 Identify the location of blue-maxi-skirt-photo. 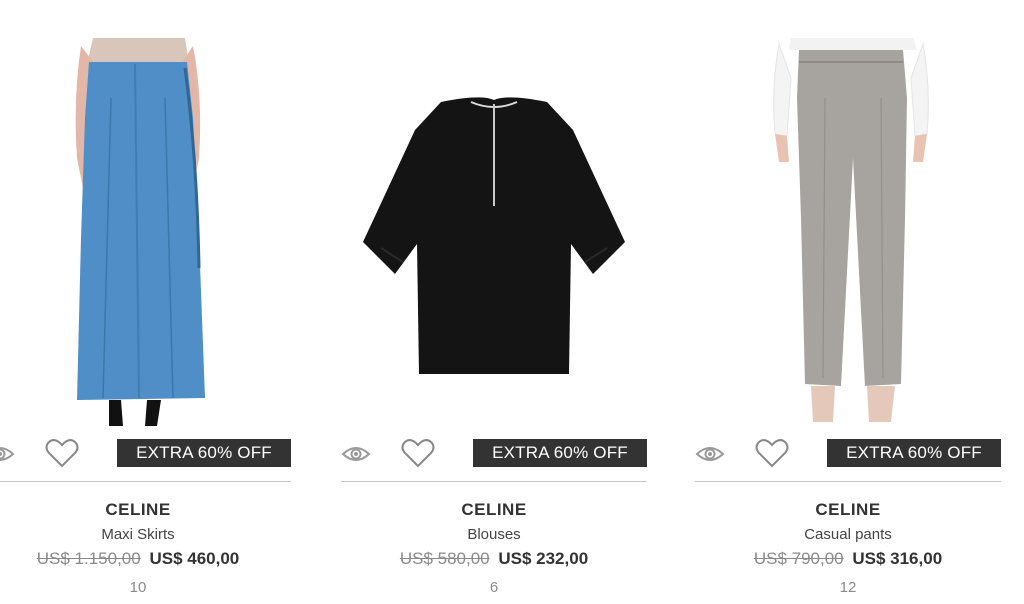
(140, 232).